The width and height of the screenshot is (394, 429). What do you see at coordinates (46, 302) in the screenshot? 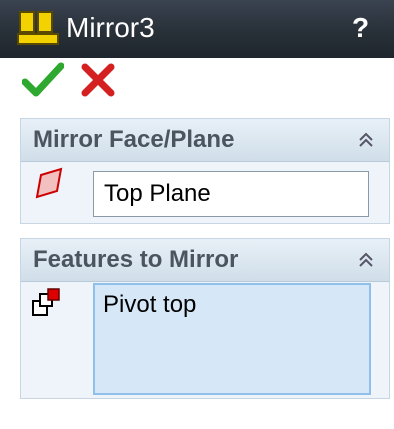
I see `features-icon` at bounding box center [46, 302].